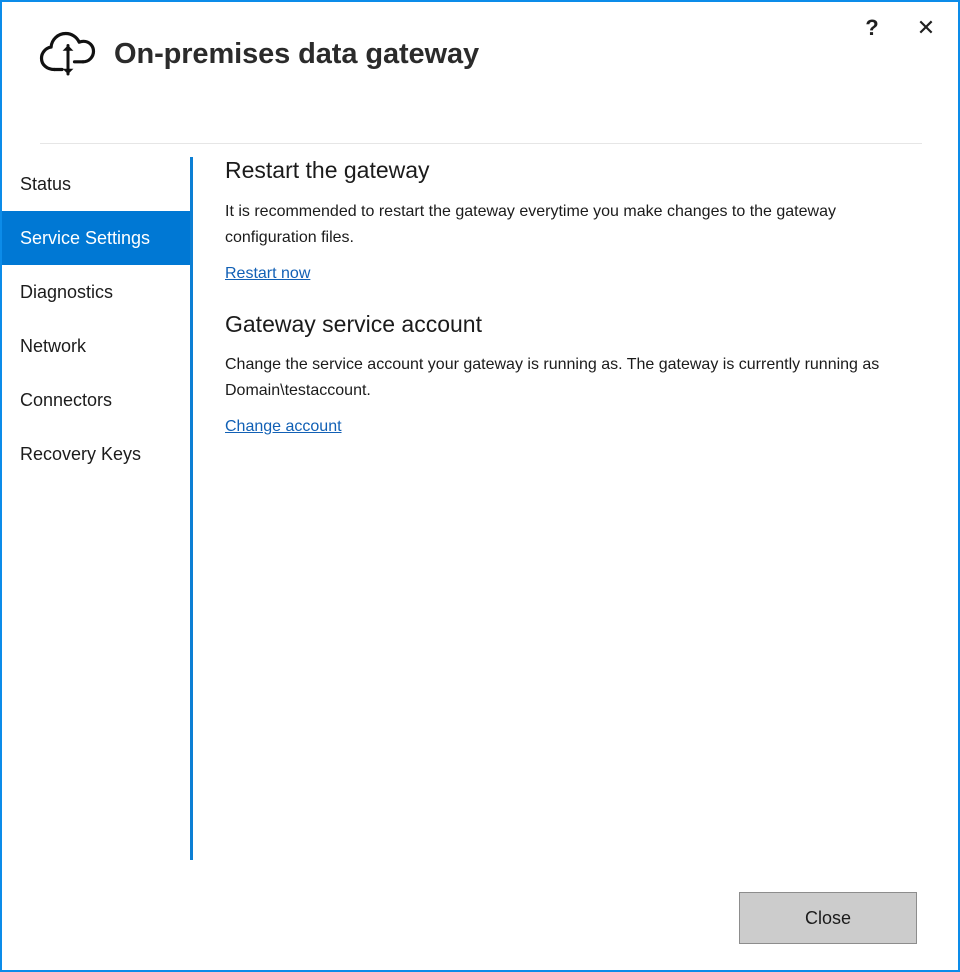  I want to click on header-divider, so click(481, 143).